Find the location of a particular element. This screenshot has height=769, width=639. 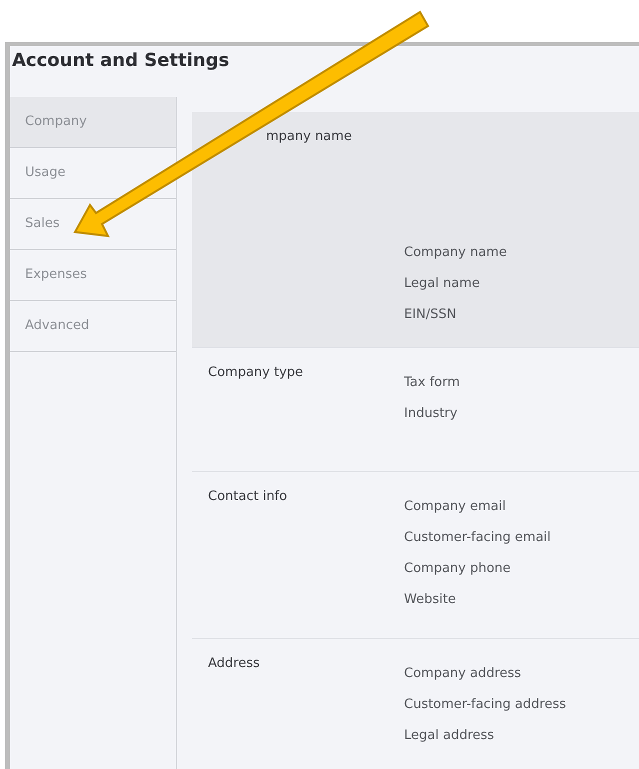

field-label: Company name is located at coordinates (455, 253).